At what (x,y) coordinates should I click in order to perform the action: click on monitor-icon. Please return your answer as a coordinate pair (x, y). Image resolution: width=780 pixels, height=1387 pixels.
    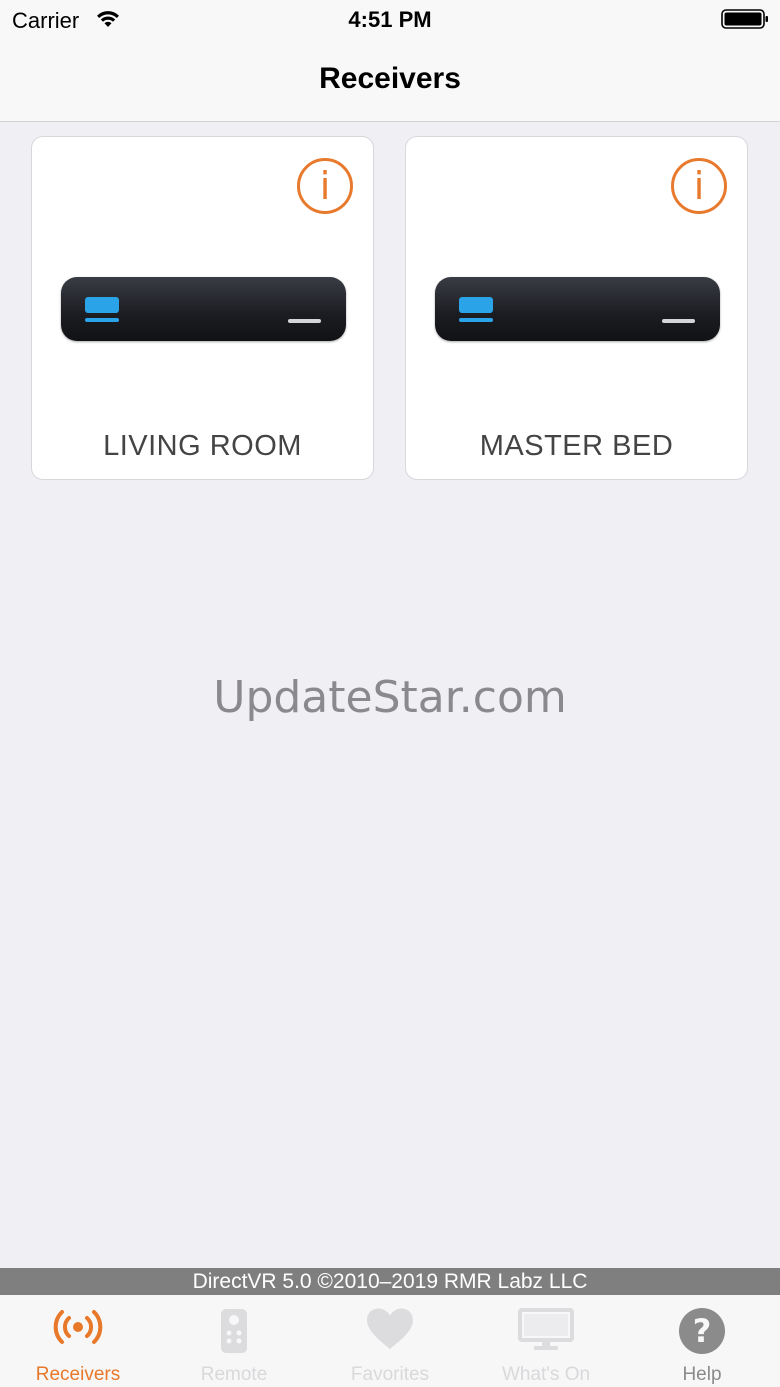
    Looking at the image, I should click on (546, 1329).